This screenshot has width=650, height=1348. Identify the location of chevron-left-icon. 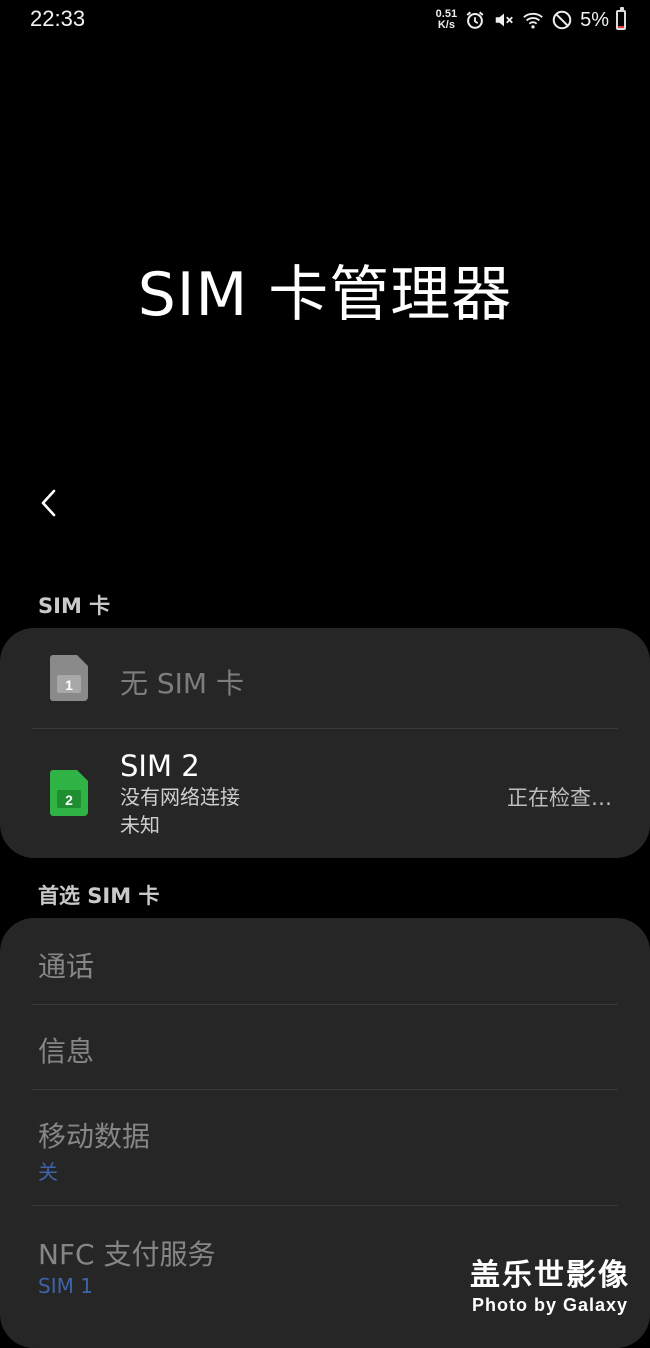
(48, 503).